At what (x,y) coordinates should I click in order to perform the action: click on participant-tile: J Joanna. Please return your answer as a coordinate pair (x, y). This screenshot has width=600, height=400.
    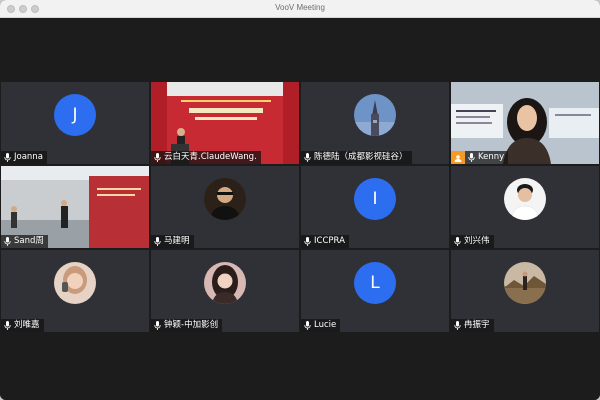
    Looking at the image, I should click on (75, 123).